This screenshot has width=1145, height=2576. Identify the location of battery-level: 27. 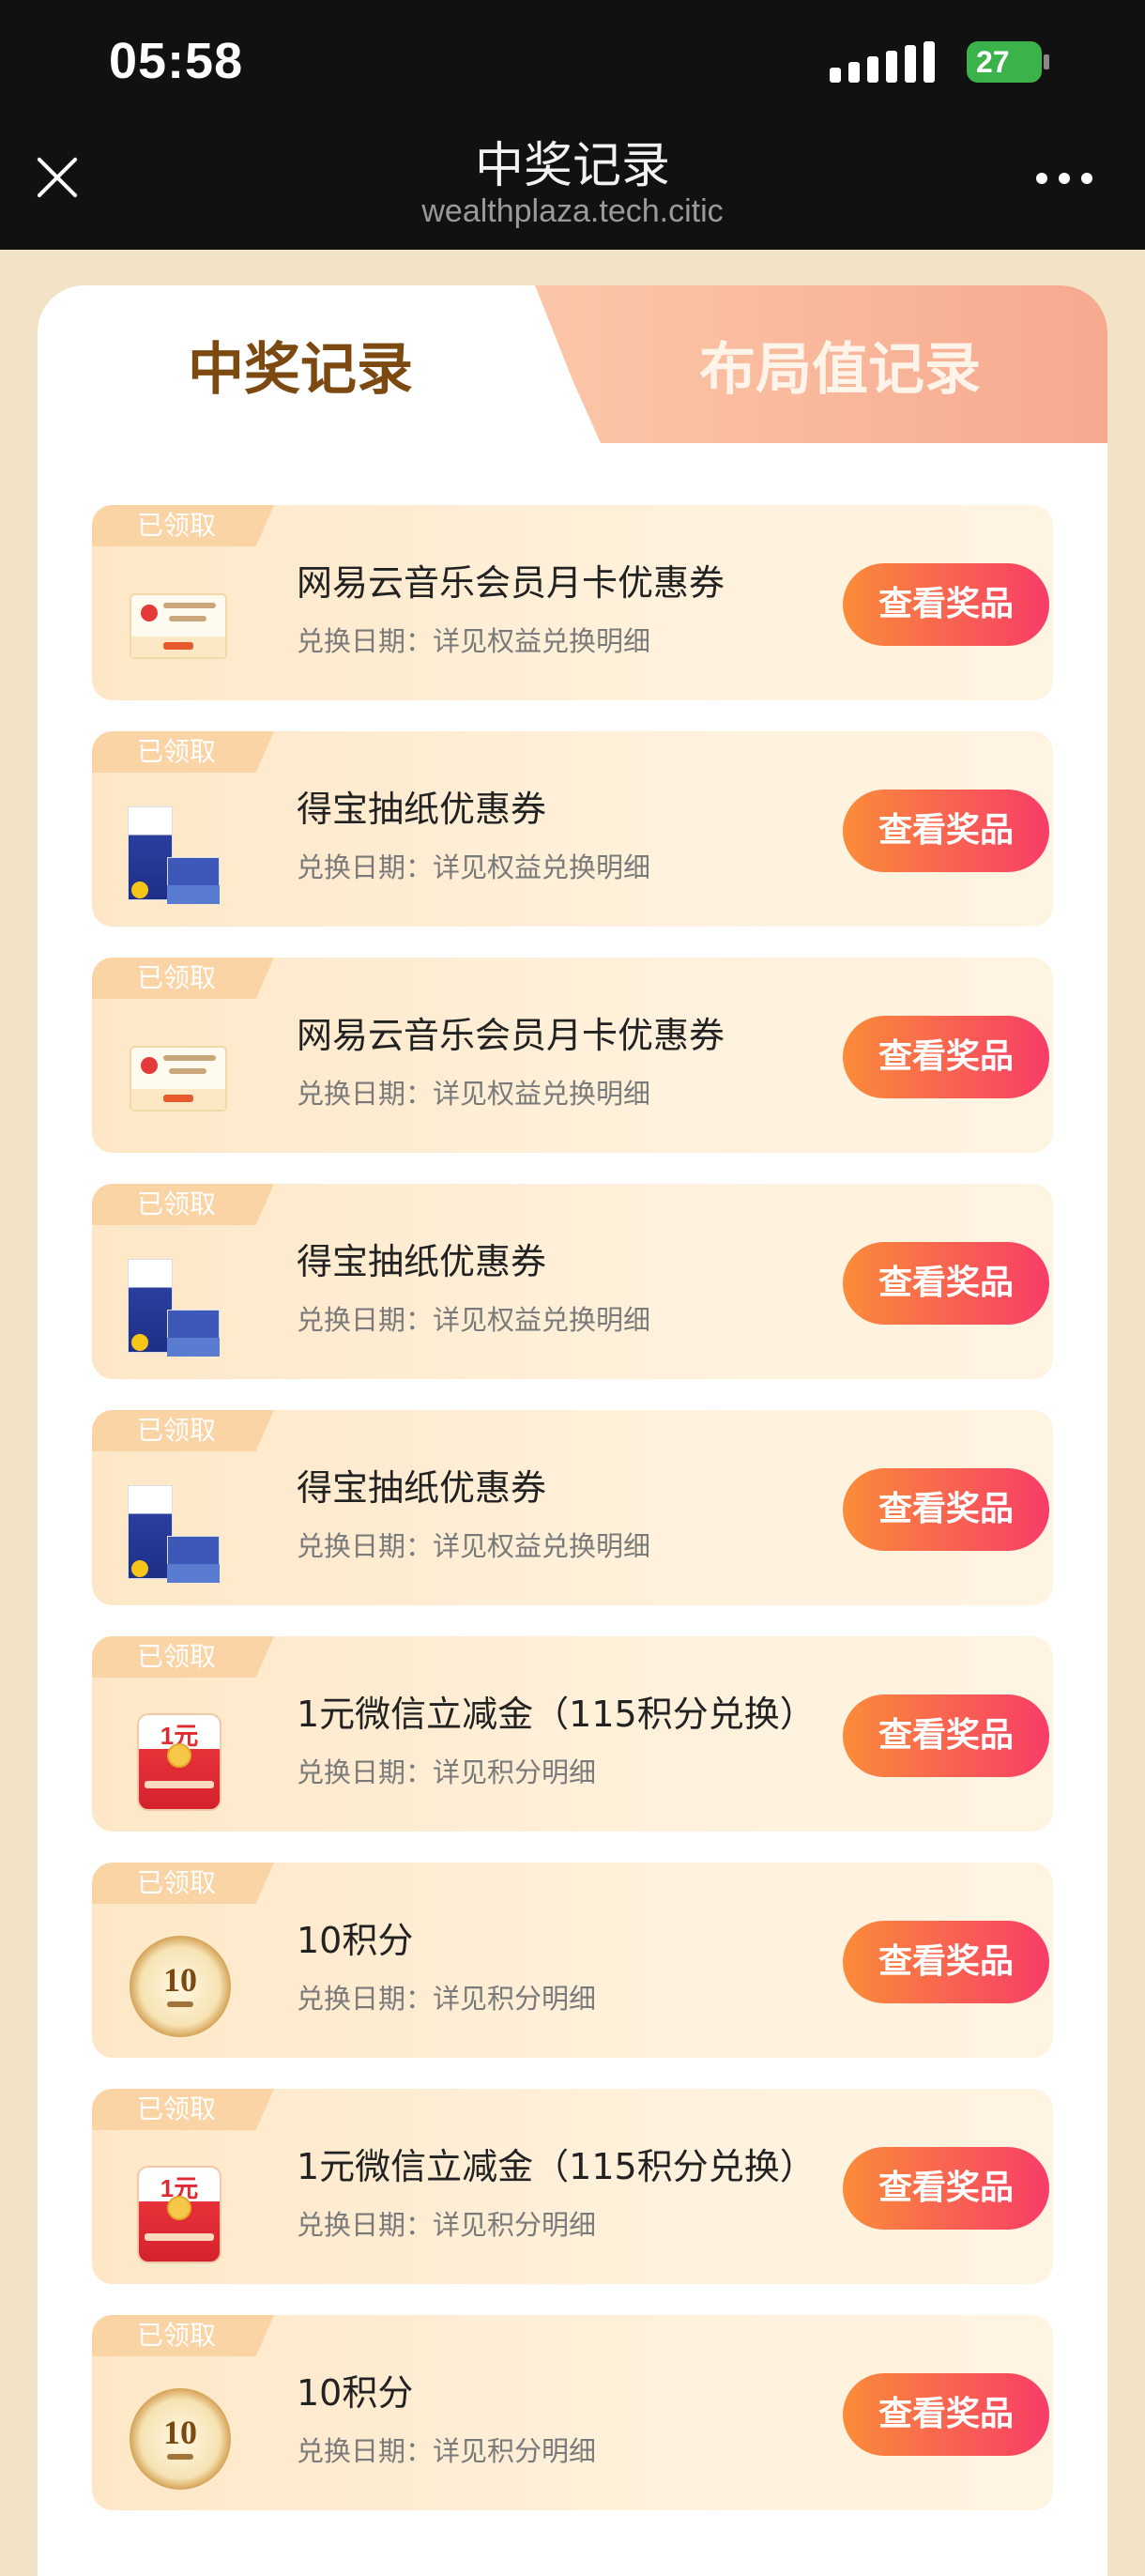
(1004, 62).